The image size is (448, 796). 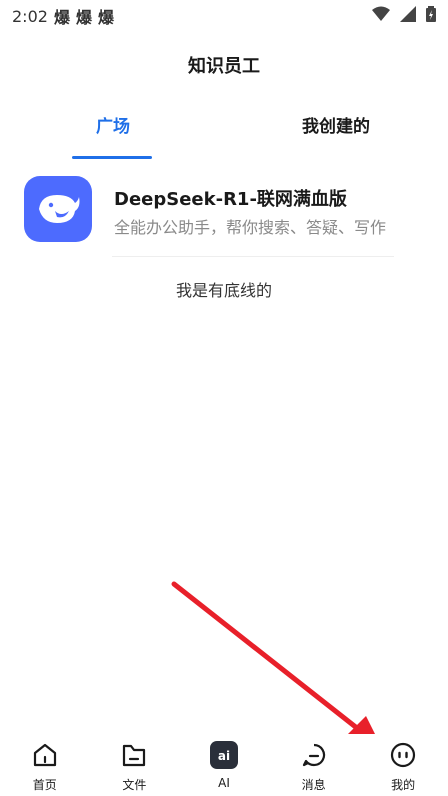 I want to click on nav-item-files: 文件, so click(x=134, y=763).